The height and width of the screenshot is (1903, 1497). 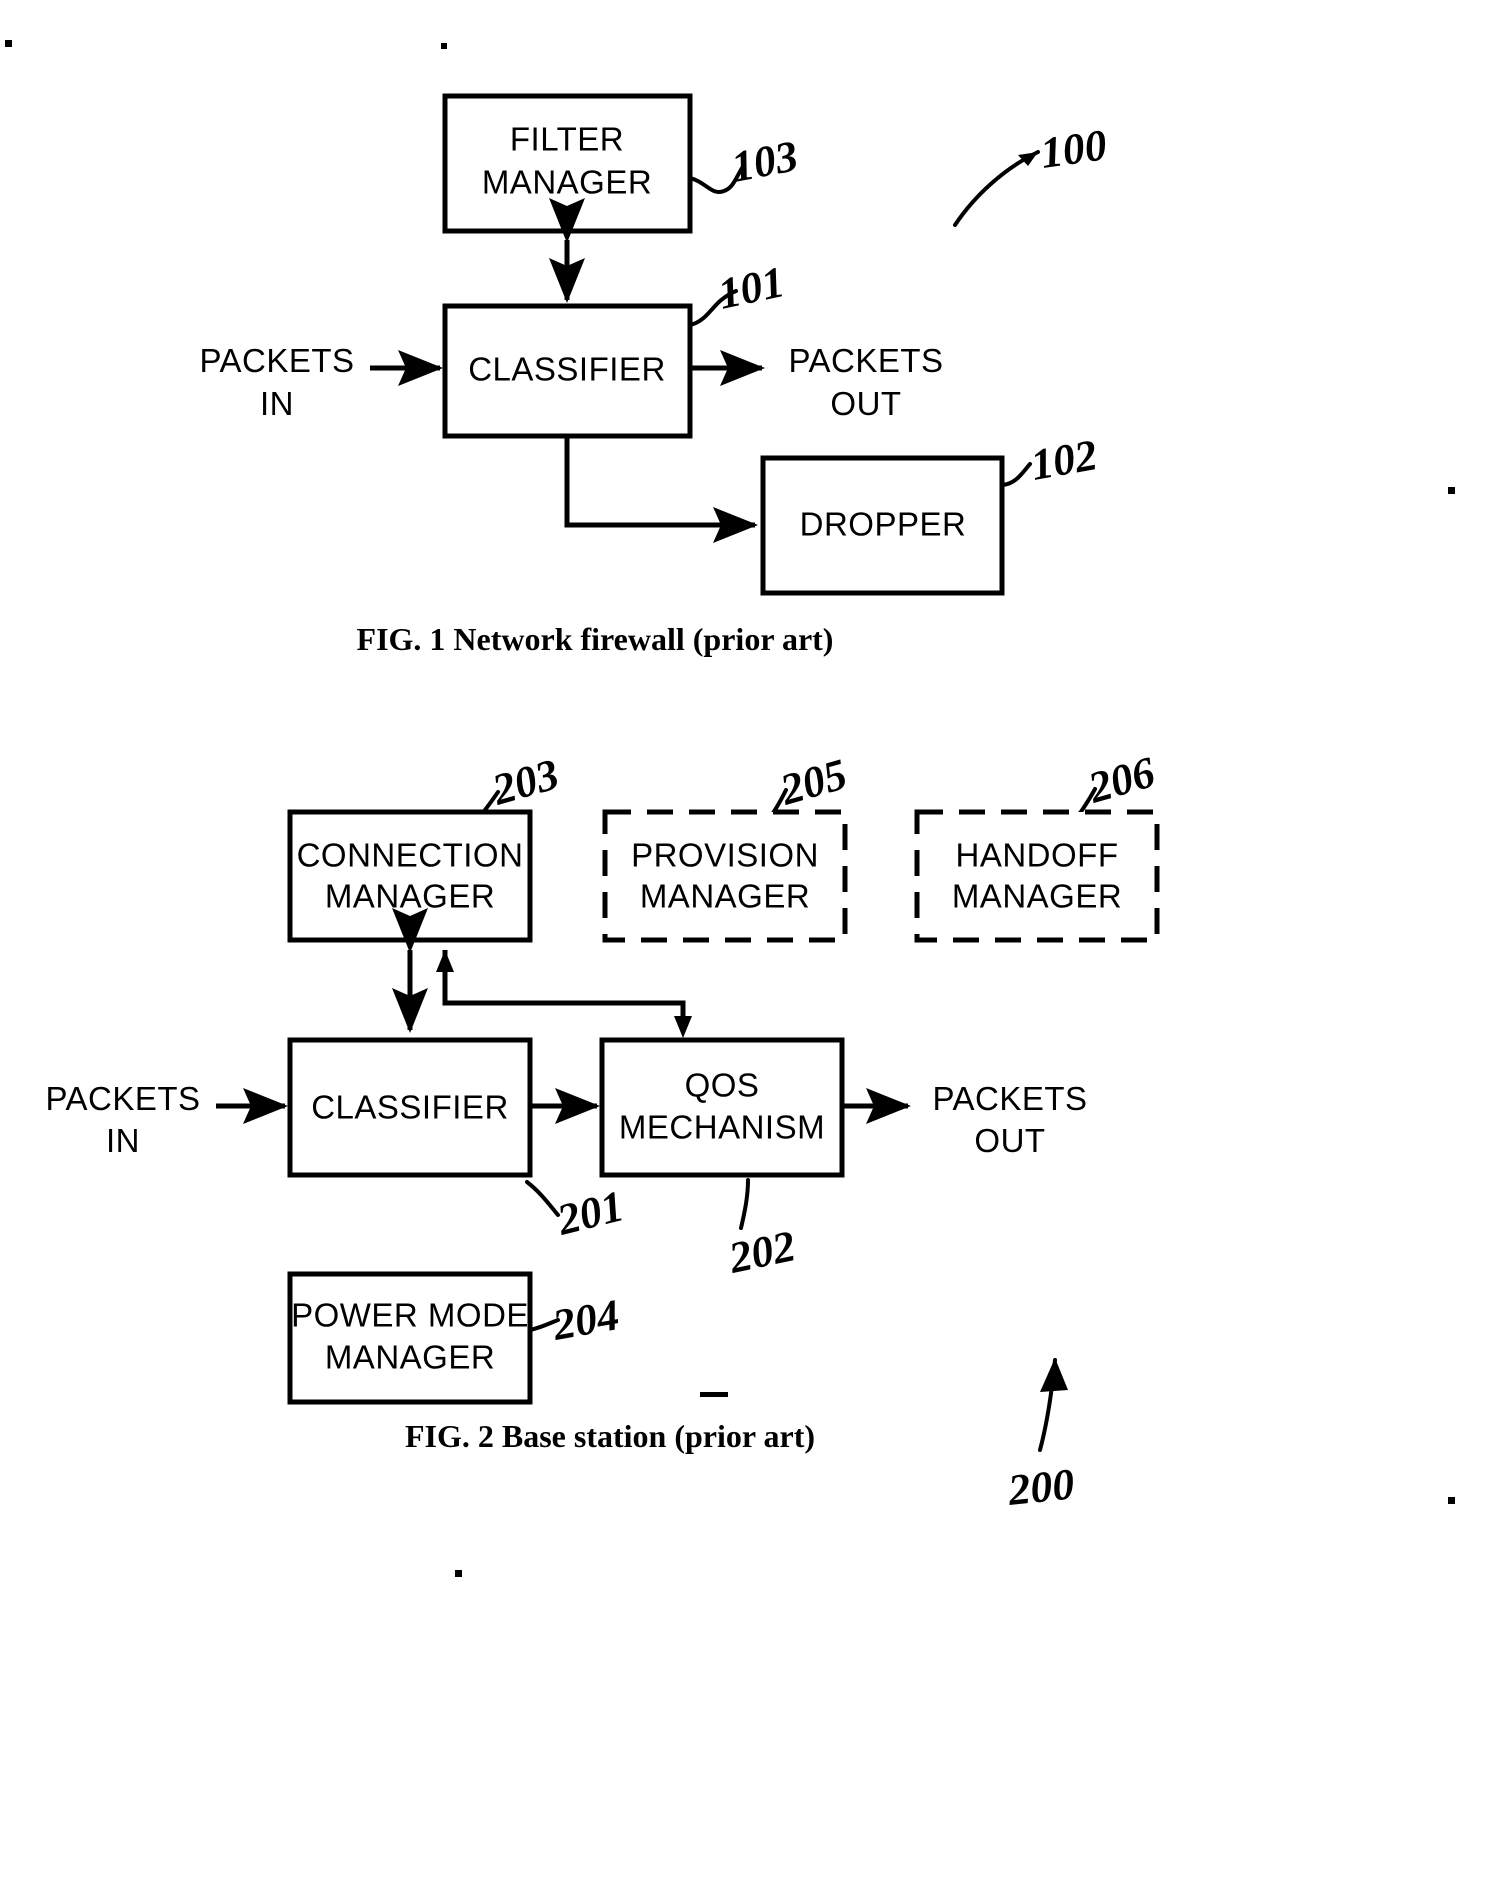 I want to click on fig1-classifier-dropper-link, so click(x=661, y=489).